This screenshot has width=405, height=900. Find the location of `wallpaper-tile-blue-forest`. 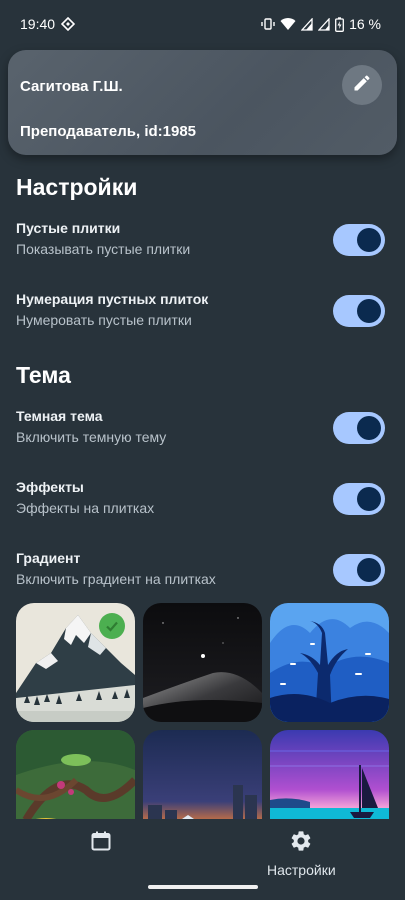

wallpaper-tile-blue-forest is located at coordinates (329, 662).